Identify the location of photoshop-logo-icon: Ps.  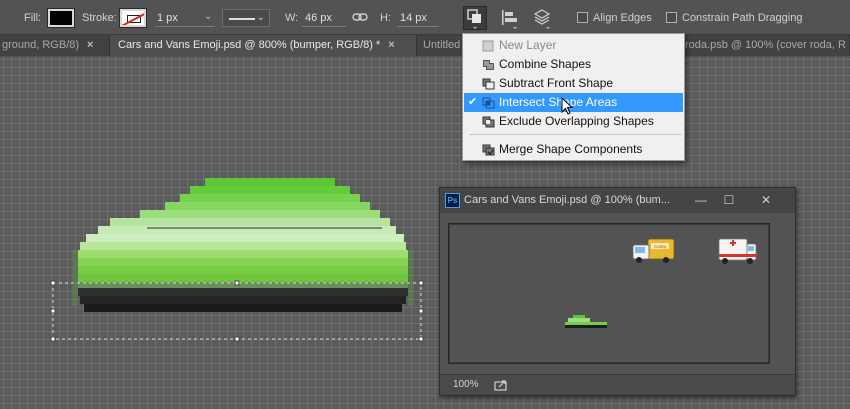
(452, 200).